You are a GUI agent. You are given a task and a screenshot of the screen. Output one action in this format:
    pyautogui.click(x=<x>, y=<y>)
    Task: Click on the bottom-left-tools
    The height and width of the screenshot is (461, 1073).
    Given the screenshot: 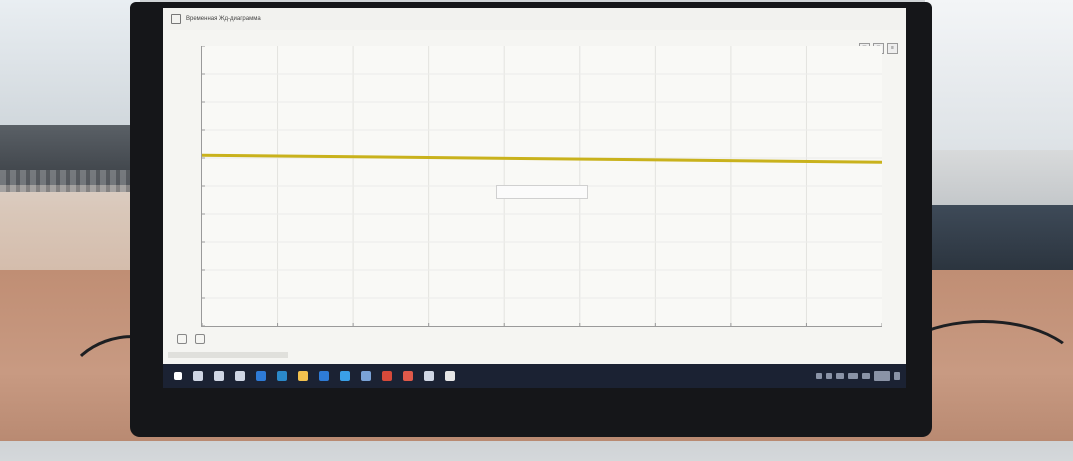 What is the action you would take?
    pyautogui.click(x=191, y=339)
    